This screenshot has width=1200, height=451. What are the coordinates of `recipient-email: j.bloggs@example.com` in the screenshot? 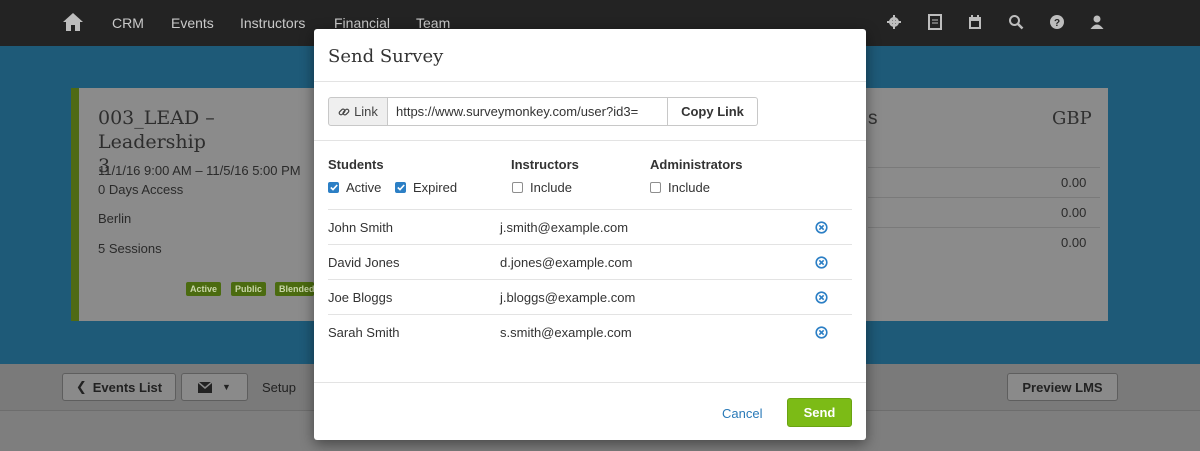 It's located at (568, 297).